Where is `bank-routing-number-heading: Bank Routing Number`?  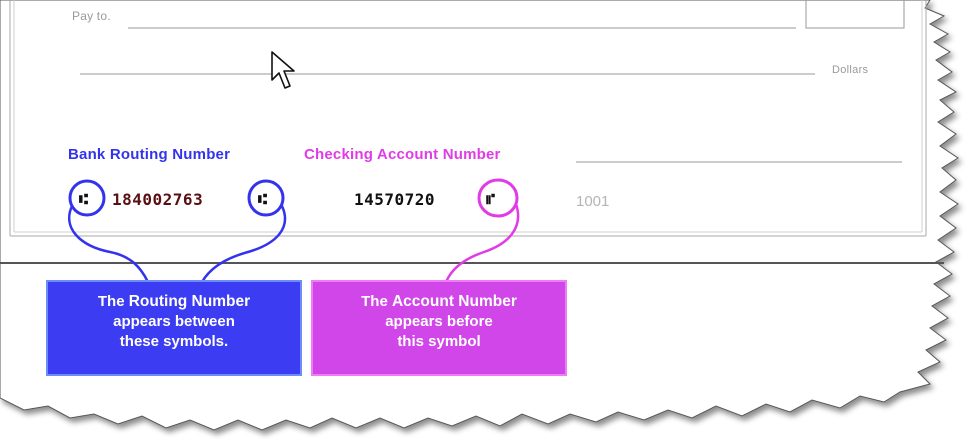 bank-routing-number-heading: Bank Routing Number is located at coordinates (149, 154).